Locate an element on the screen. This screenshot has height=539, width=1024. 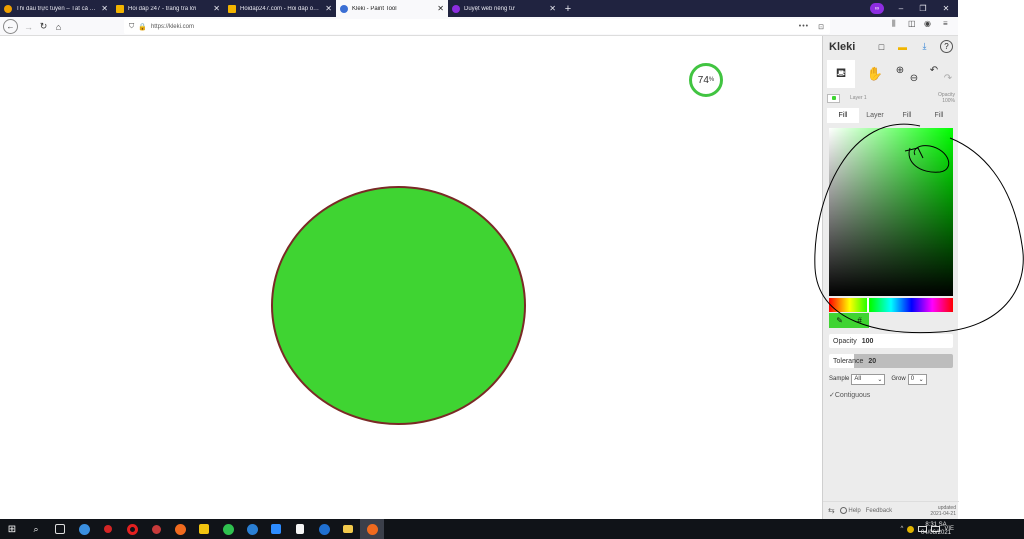
game-icon is located at coordinates (156, 529).